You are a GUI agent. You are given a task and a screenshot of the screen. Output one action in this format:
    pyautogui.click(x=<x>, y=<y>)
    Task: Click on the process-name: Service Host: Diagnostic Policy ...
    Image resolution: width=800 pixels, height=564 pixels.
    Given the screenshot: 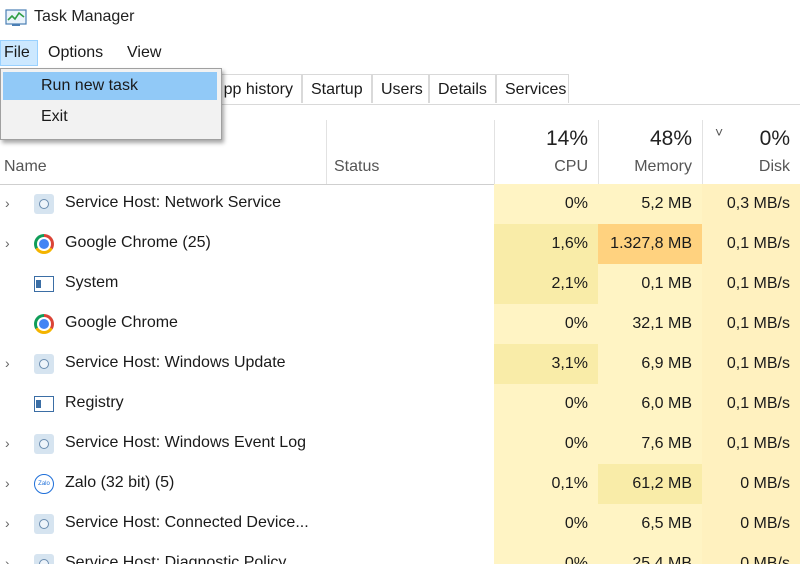 What is the action you would take?
    pyautogui.click(x=185, y=559)
    